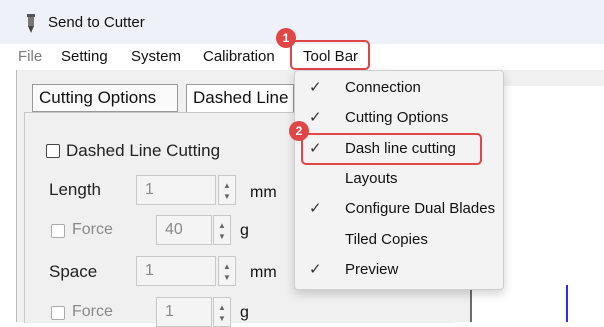 The width and height of the screenshot is (604, 327). I want to click on force-input: 40, so click(184, 230).